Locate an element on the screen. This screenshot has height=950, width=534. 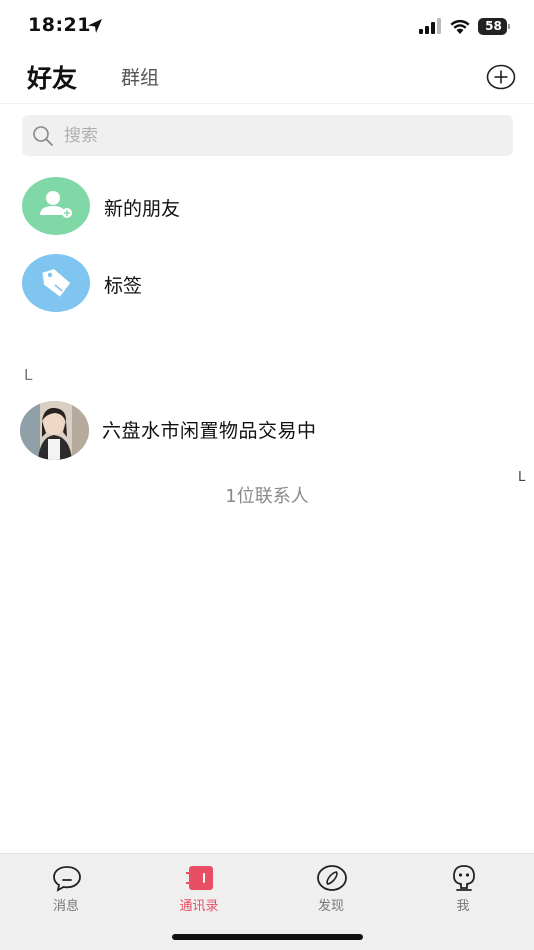
add-user-icon is located at coordinates (56, 206).